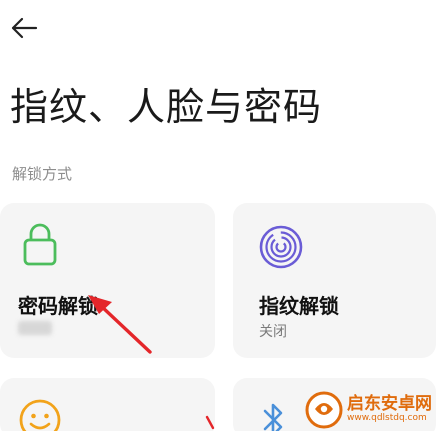 The height and width of the screenshot is (431, 436). What do you see at coordinates (107, 404) in the screenshot?
I see `face-unlock-card` at bounding box center [107, 404].